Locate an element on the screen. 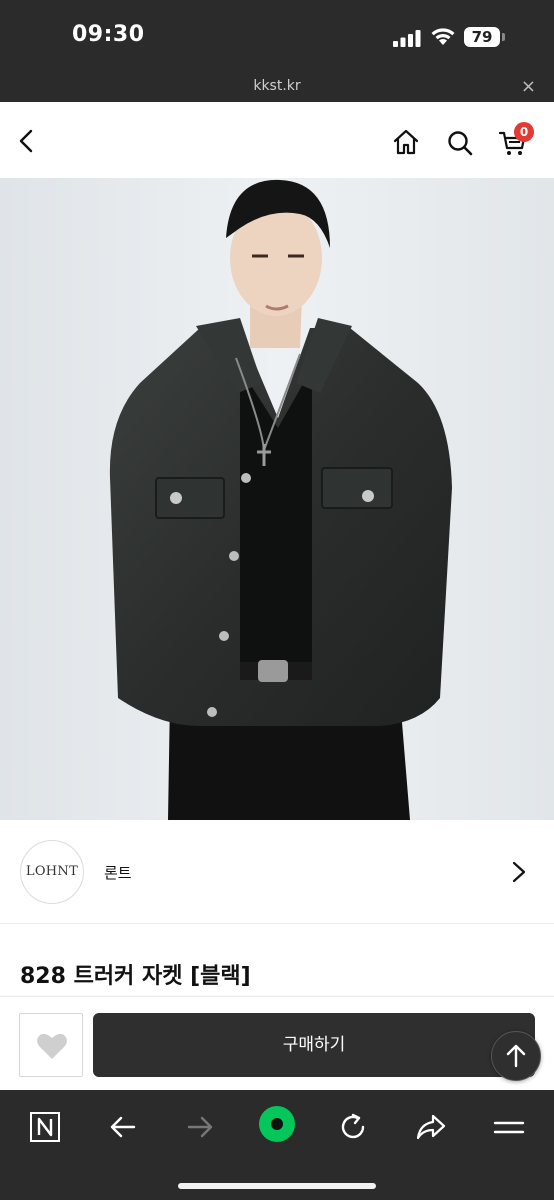  product-title: 828 트러커 자켓 [블랙] is located at coordinates (135, 976).